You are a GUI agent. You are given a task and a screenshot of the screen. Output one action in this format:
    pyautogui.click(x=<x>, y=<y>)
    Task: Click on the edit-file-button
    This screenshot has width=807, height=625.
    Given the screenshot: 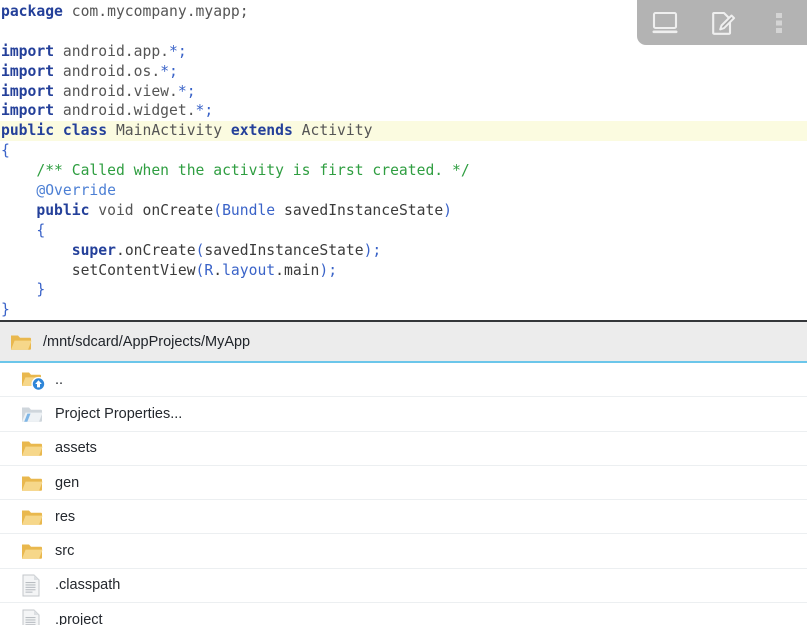 What is the action you would take?
    pyautogui.click(x=722, y=22)
    